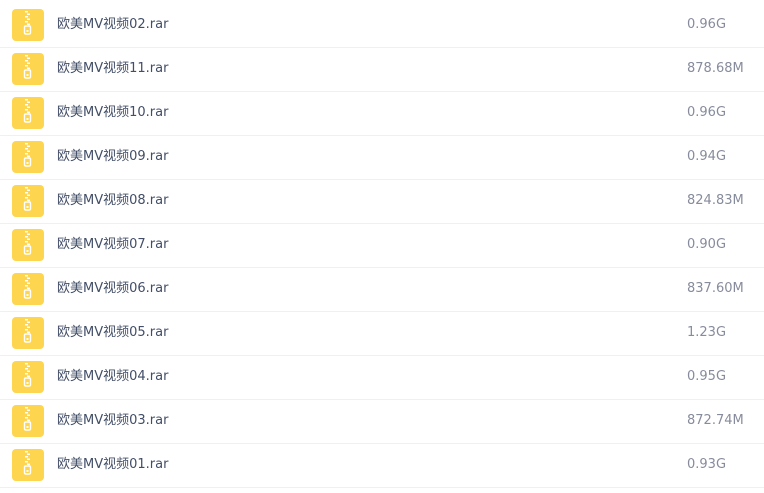 Image resolution: width=764 pixels, height=493 pixels. Describe the element at coordinates (112, 289) in the screenshot. I see `file-name: 欧美MV视频06.rar` at that location.